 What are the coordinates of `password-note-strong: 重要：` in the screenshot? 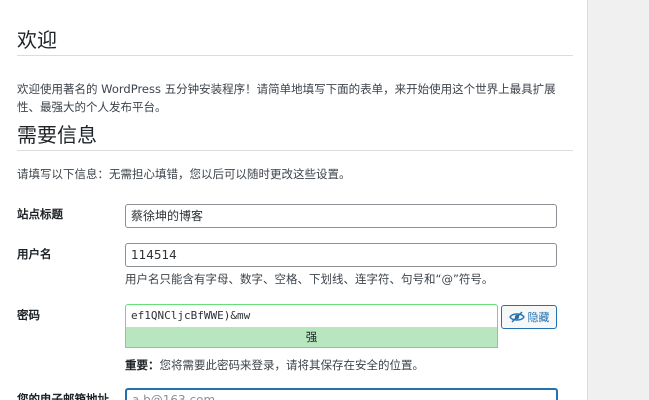 It's located at (142, 365).